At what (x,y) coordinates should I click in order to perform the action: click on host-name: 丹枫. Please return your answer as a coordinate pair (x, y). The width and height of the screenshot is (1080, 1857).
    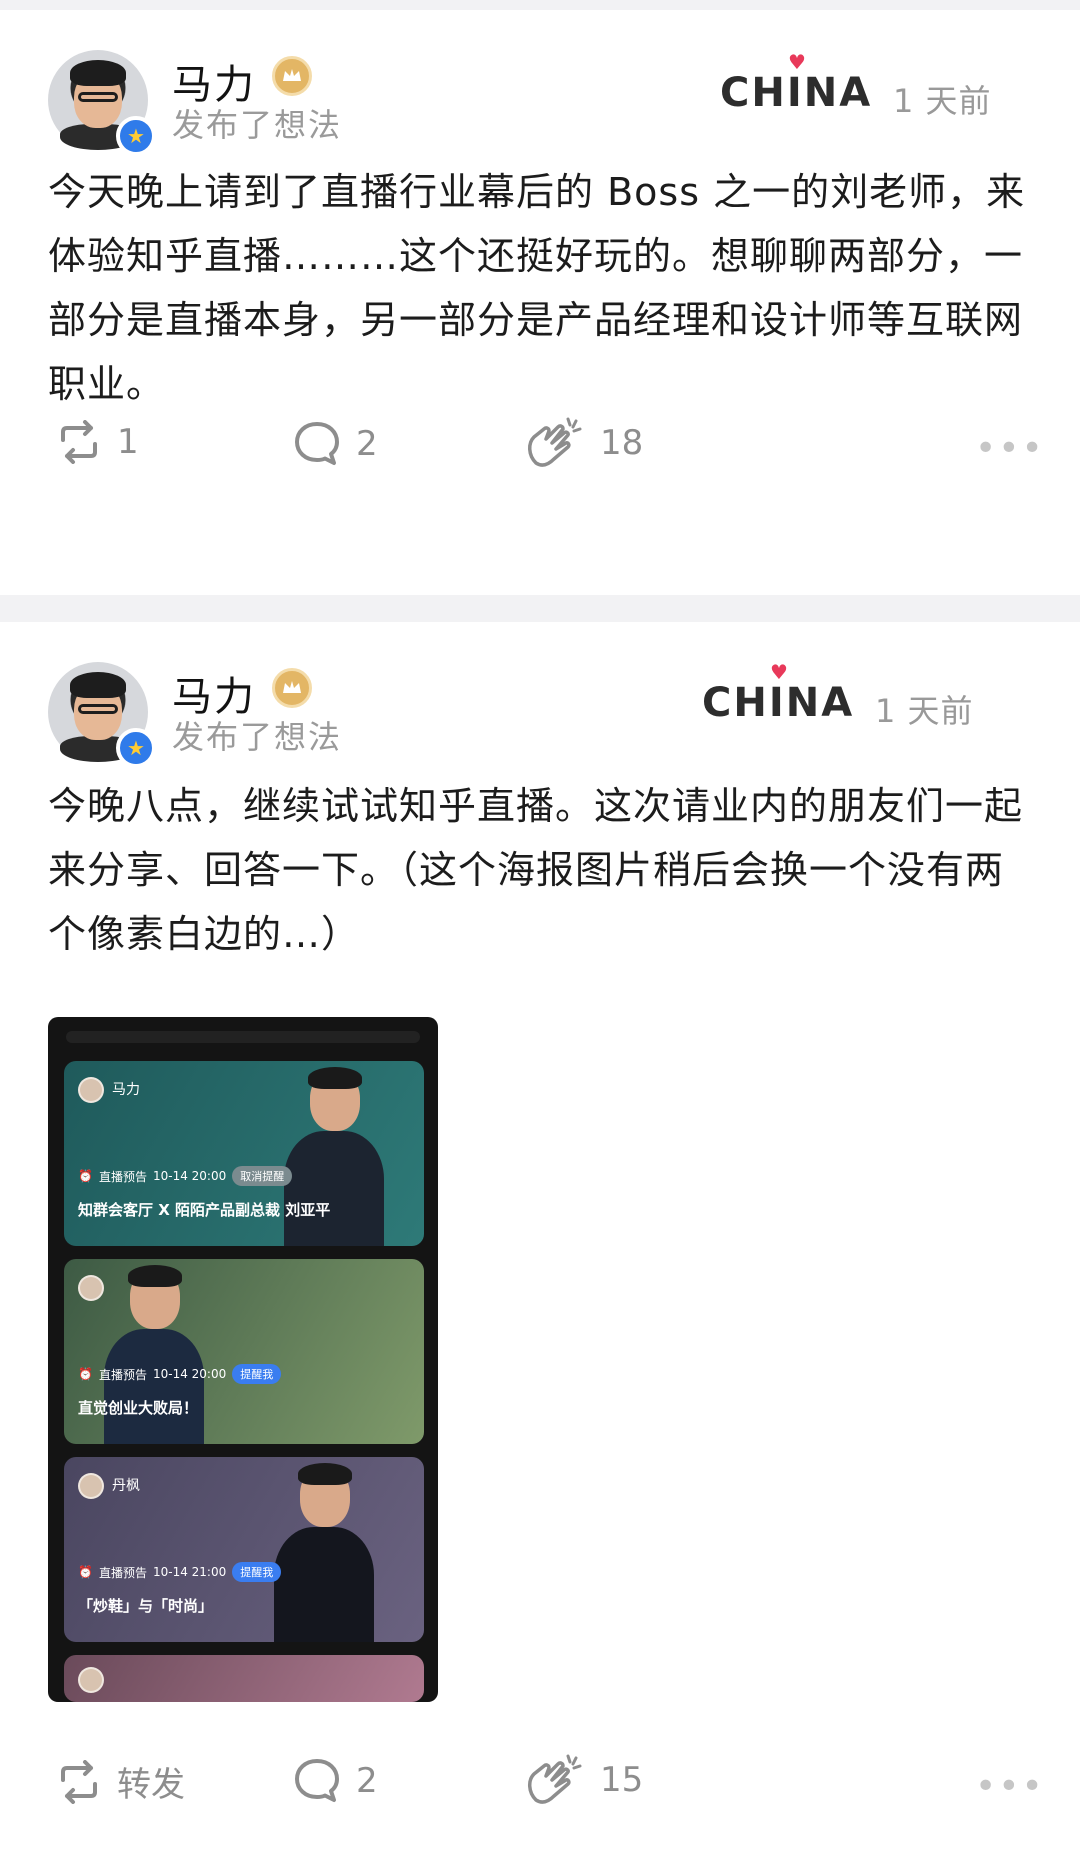
    Looking at the image, I should click on (126, 1486).